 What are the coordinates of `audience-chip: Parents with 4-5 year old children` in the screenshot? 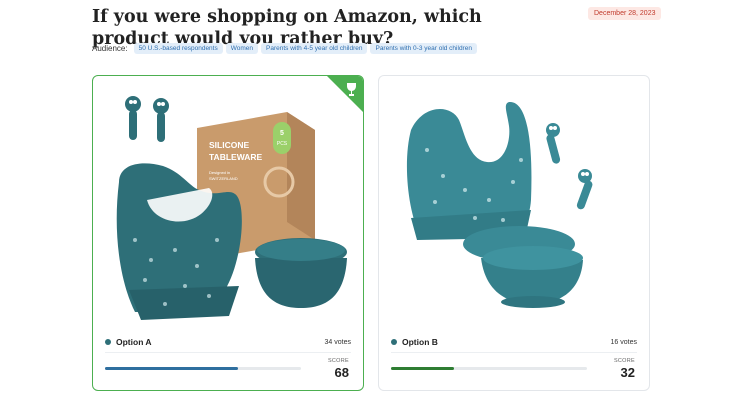 It's located at (314, 48).